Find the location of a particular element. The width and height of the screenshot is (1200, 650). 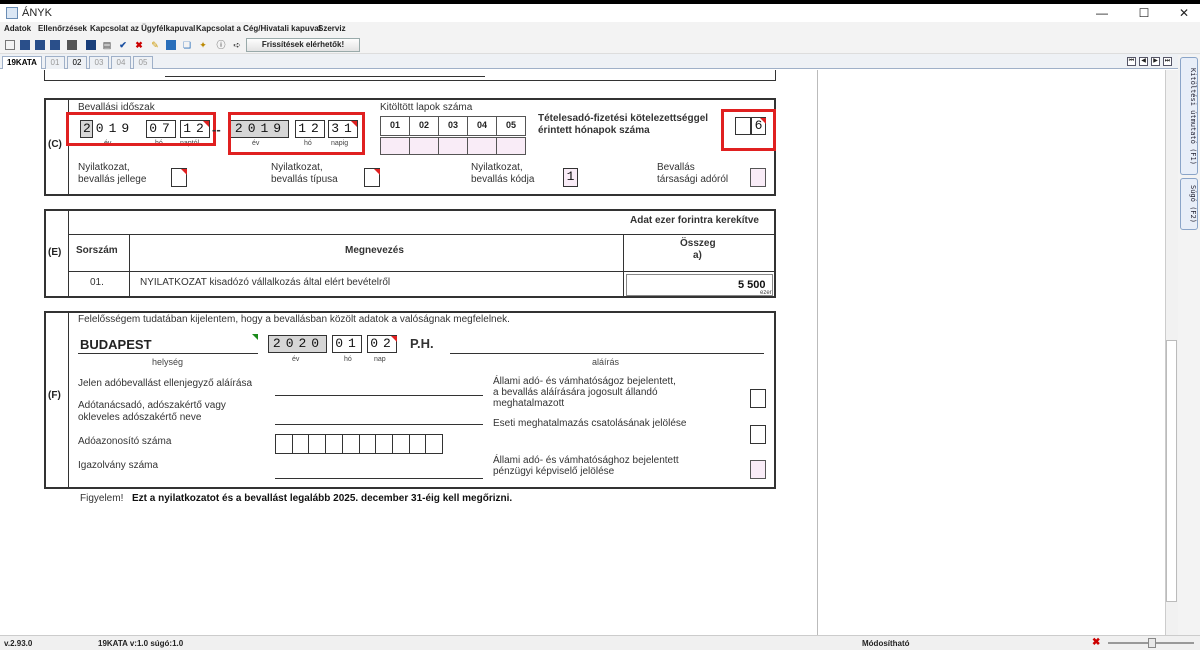

page-header-03: 03 is located at coordinates (453, 126).